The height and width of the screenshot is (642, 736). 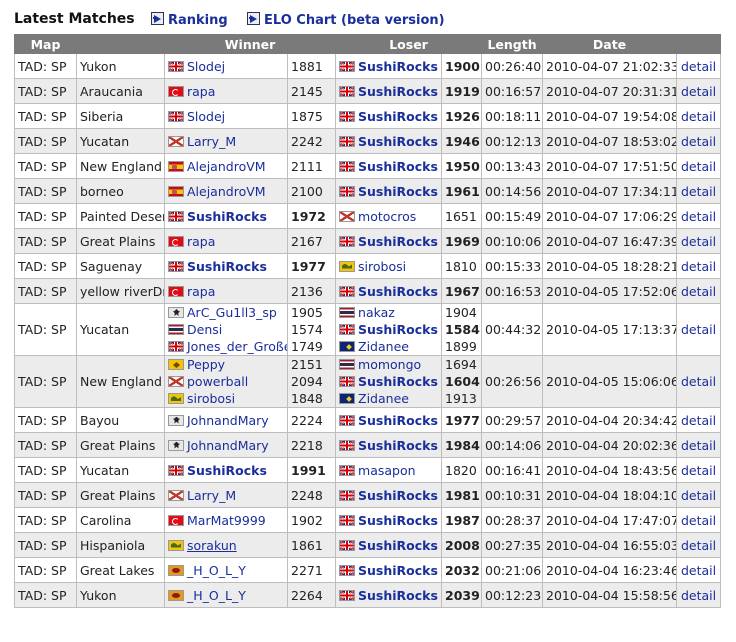 What do you see at coordinates (512, 216) in the screenshot?
I see `match-length: 00:15:49` at bounding box center [512, 216].